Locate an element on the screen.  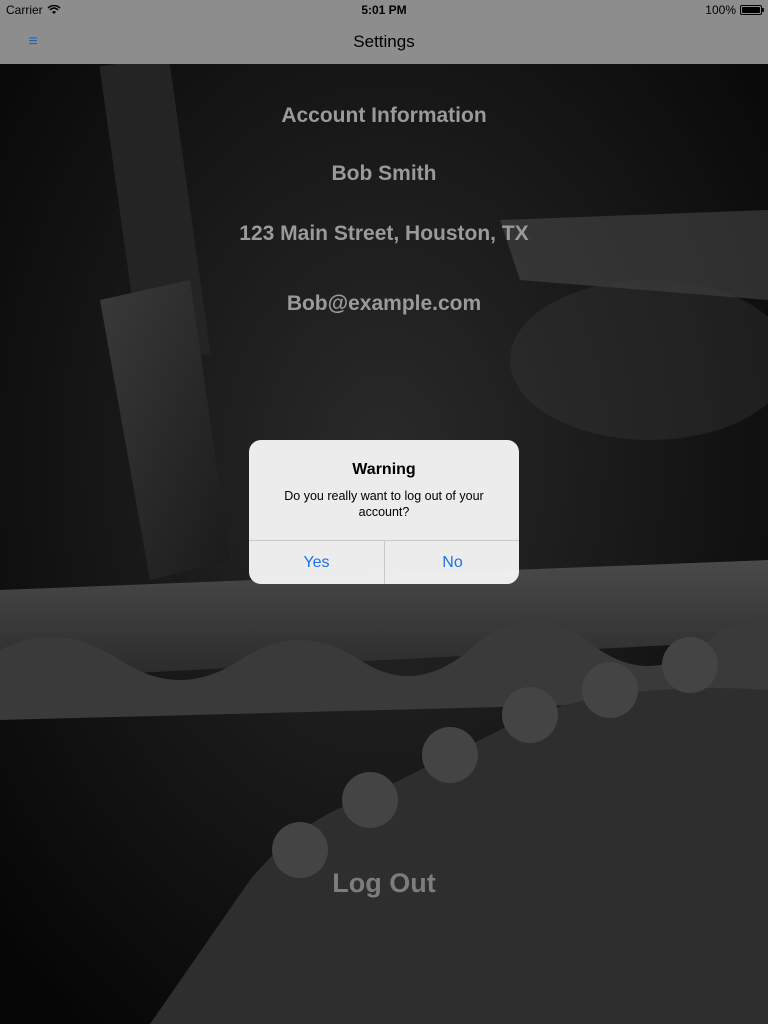
account-name: Bob Smith is located at coordinates (384, 173).